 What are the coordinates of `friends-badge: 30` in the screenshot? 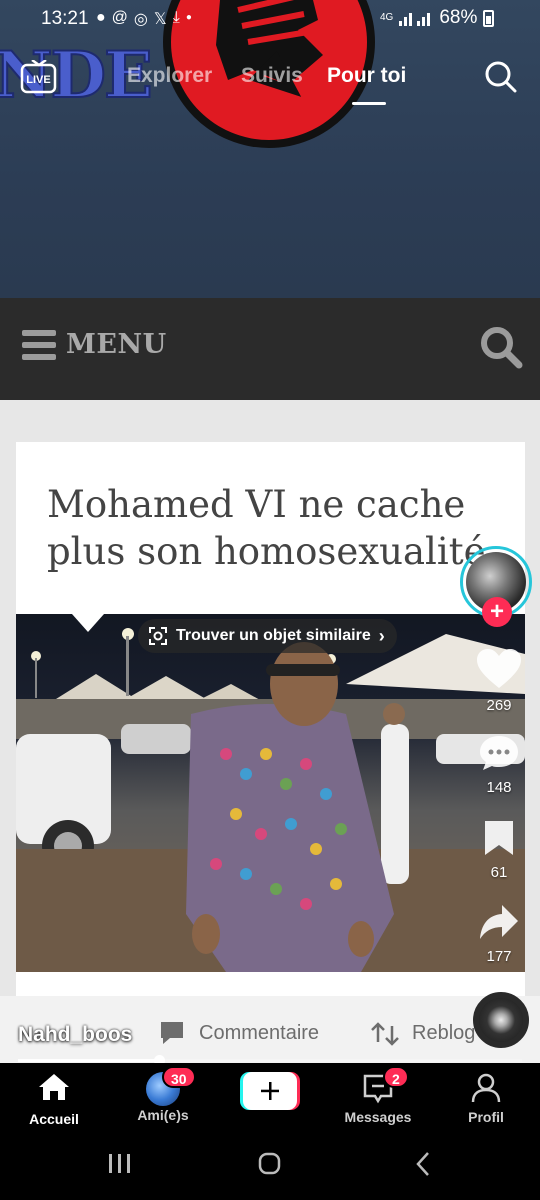 It's located at (179, 1077).